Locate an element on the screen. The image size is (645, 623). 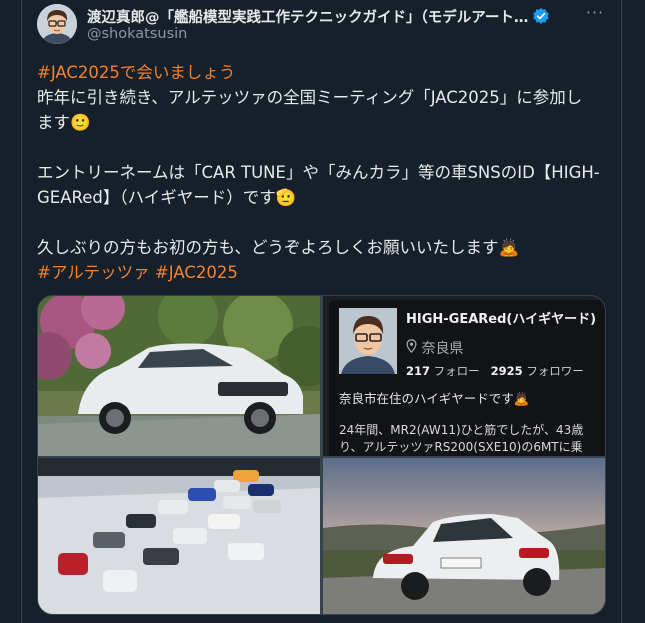
tweet-line: ます🙂 is located at coordinates (64, 122).